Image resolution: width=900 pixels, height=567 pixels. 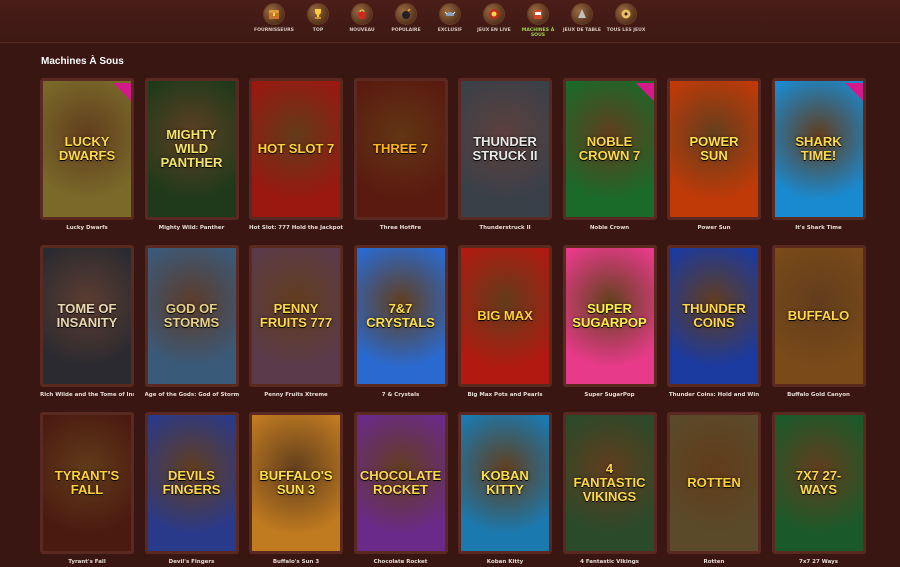 I want to click on game-art-title: CHOCOLATE ROCKET, so click(x=400, y=482).